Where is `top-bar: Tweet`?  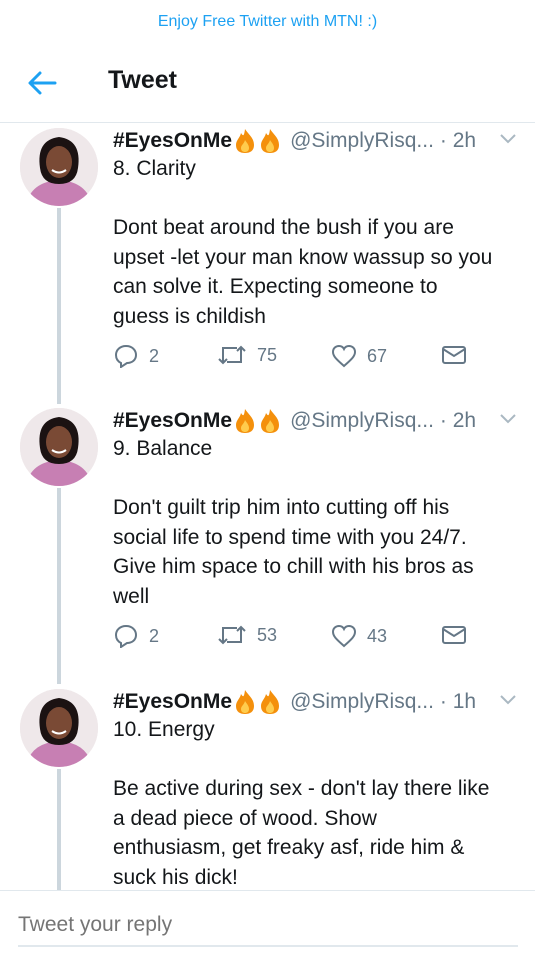 top-bar: Tweet is located at coordinates (267, 82).